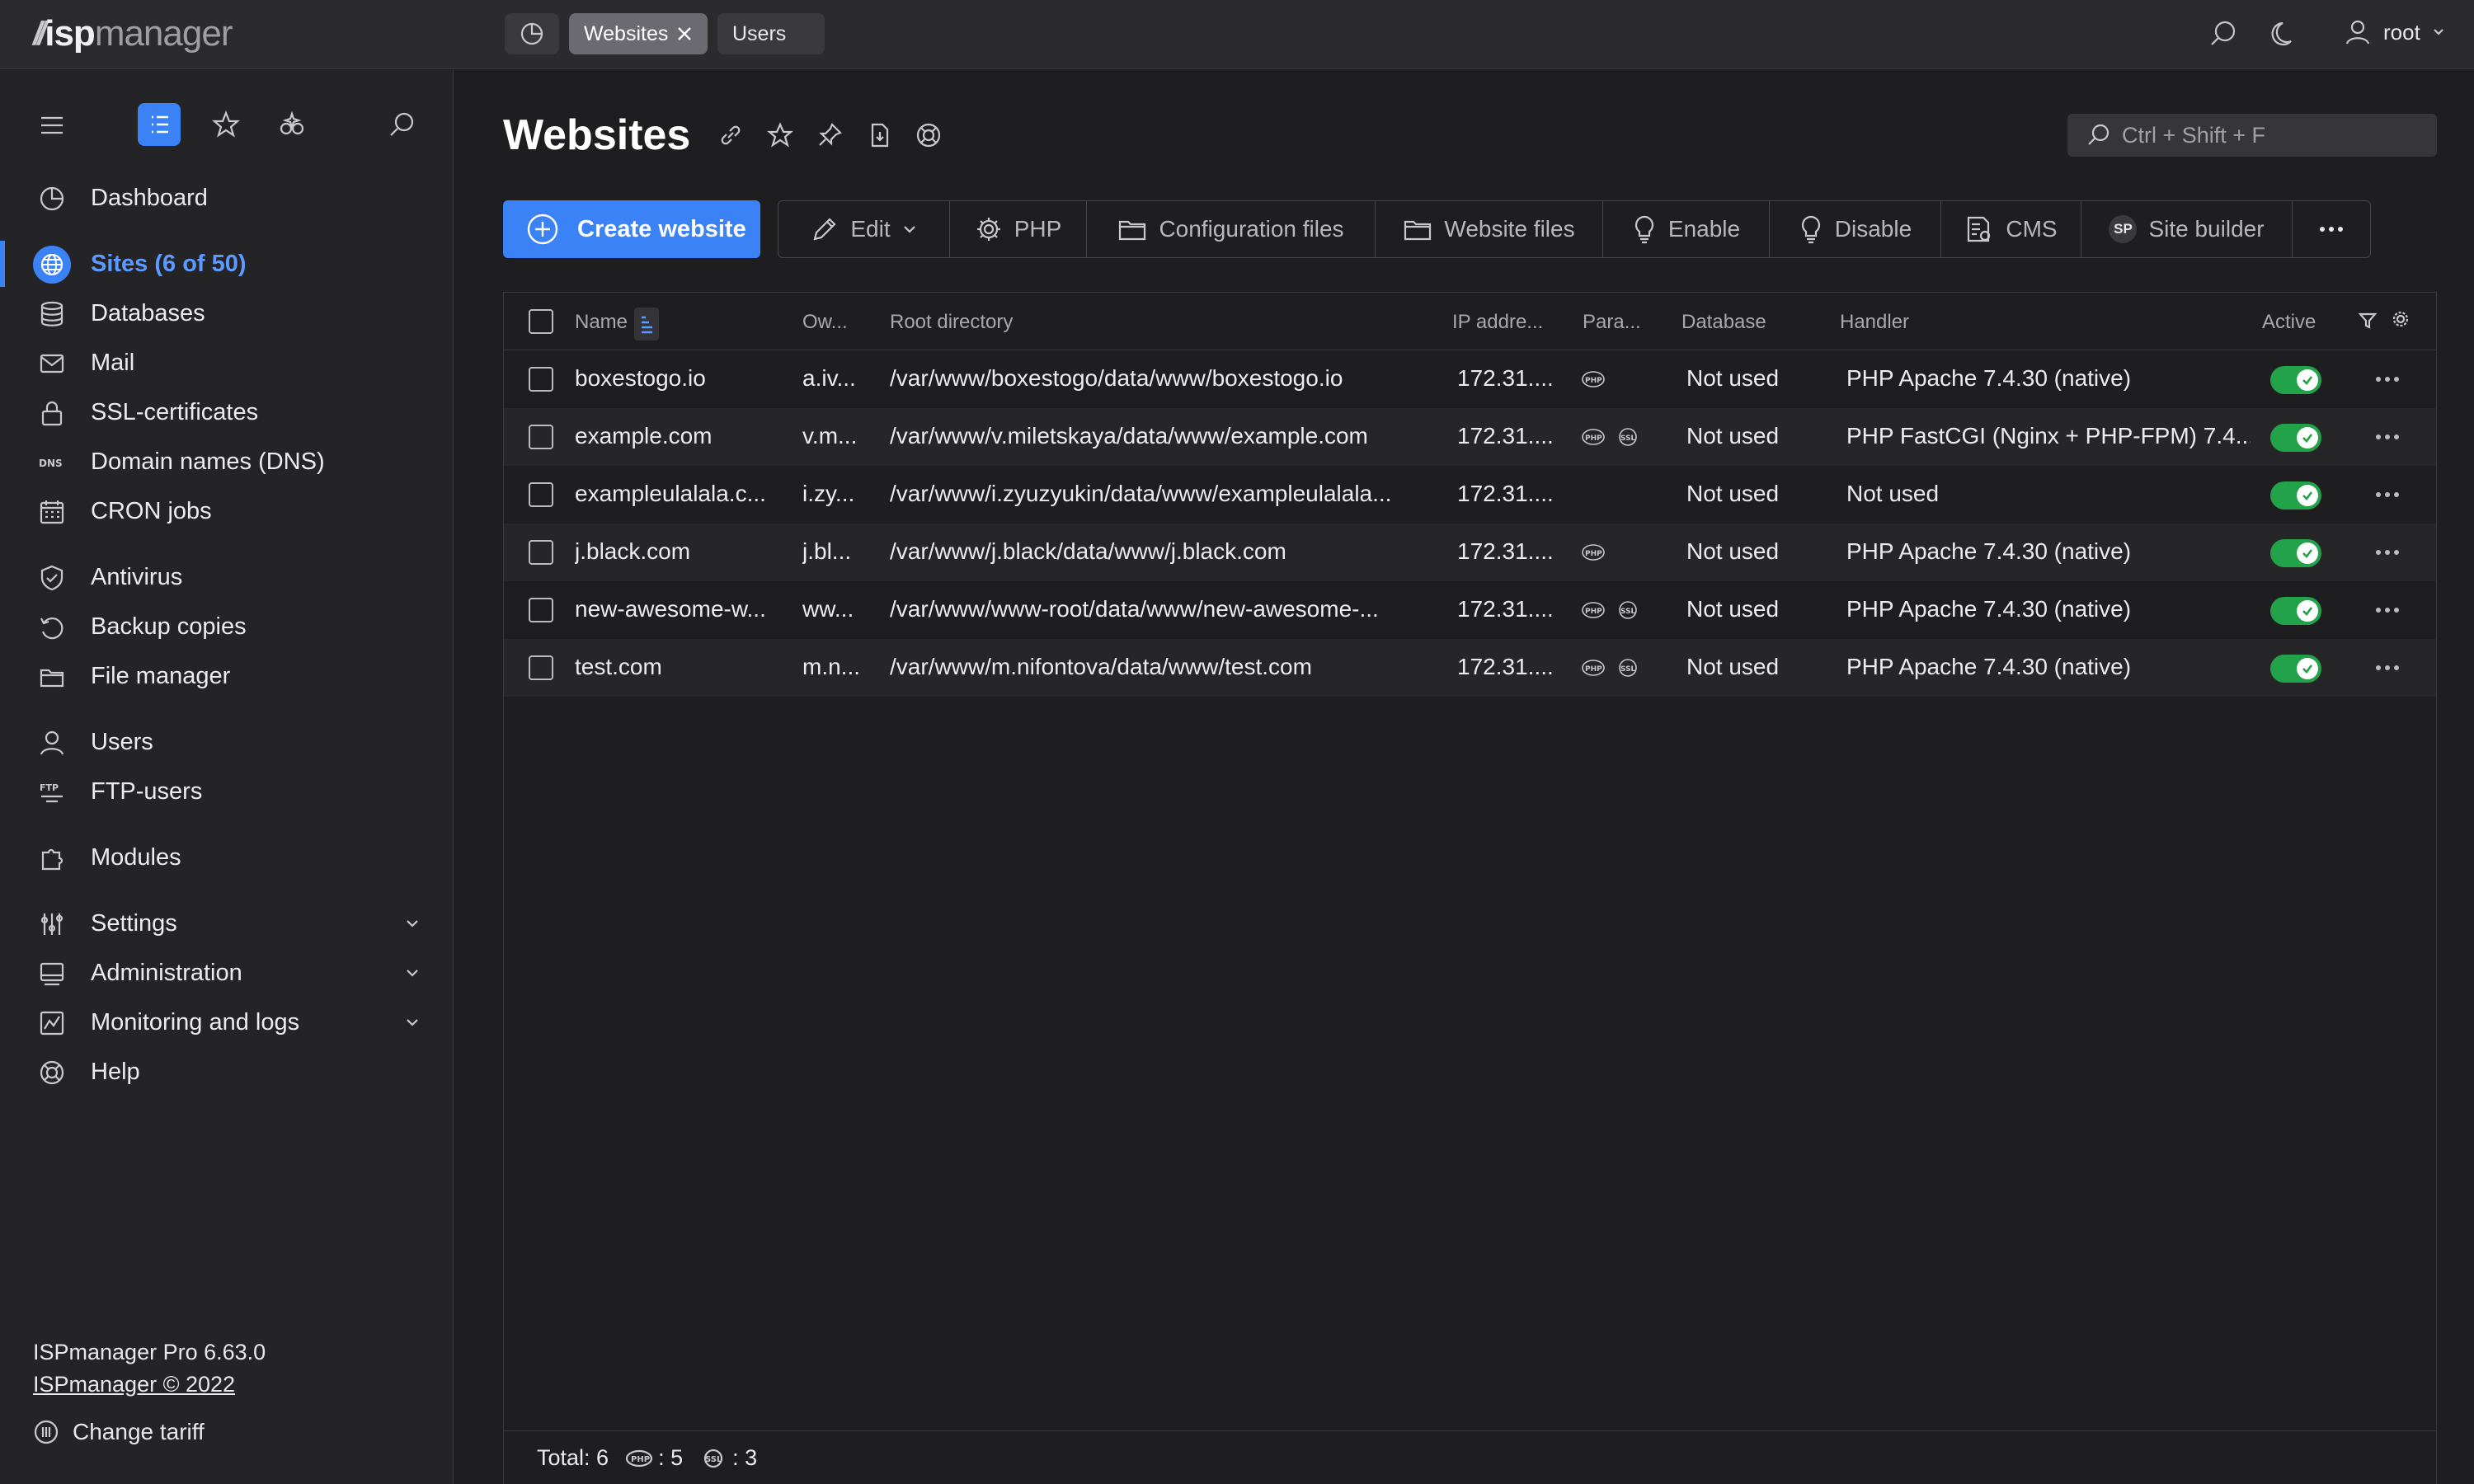 Image resolution: width=2474 pixels, height=1484 pixels. What do you see at coordinates (2285, 33) in the screenshot?
I see `moon-icon` at bounding box center [2285, 33].